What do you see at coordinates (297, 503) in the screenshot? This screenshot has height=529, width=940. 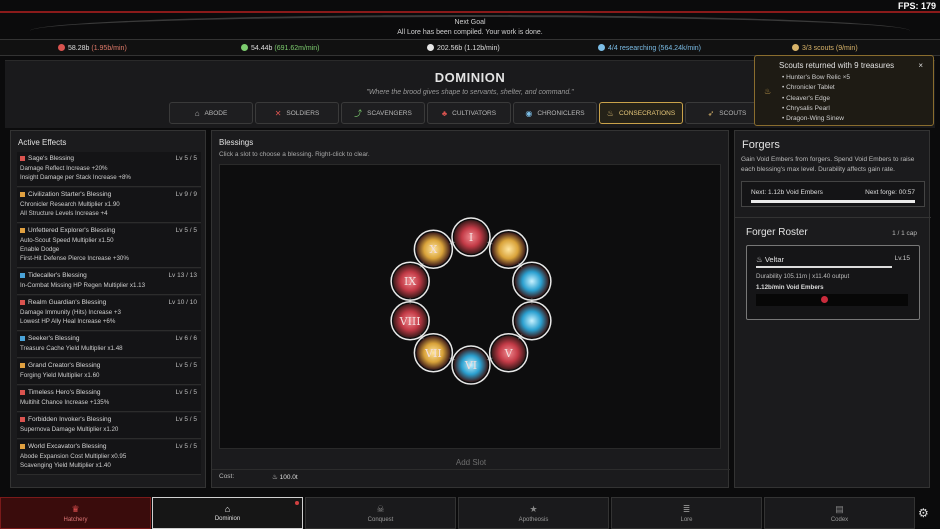 I see `notification-dot` at bounding box center [297, 503].